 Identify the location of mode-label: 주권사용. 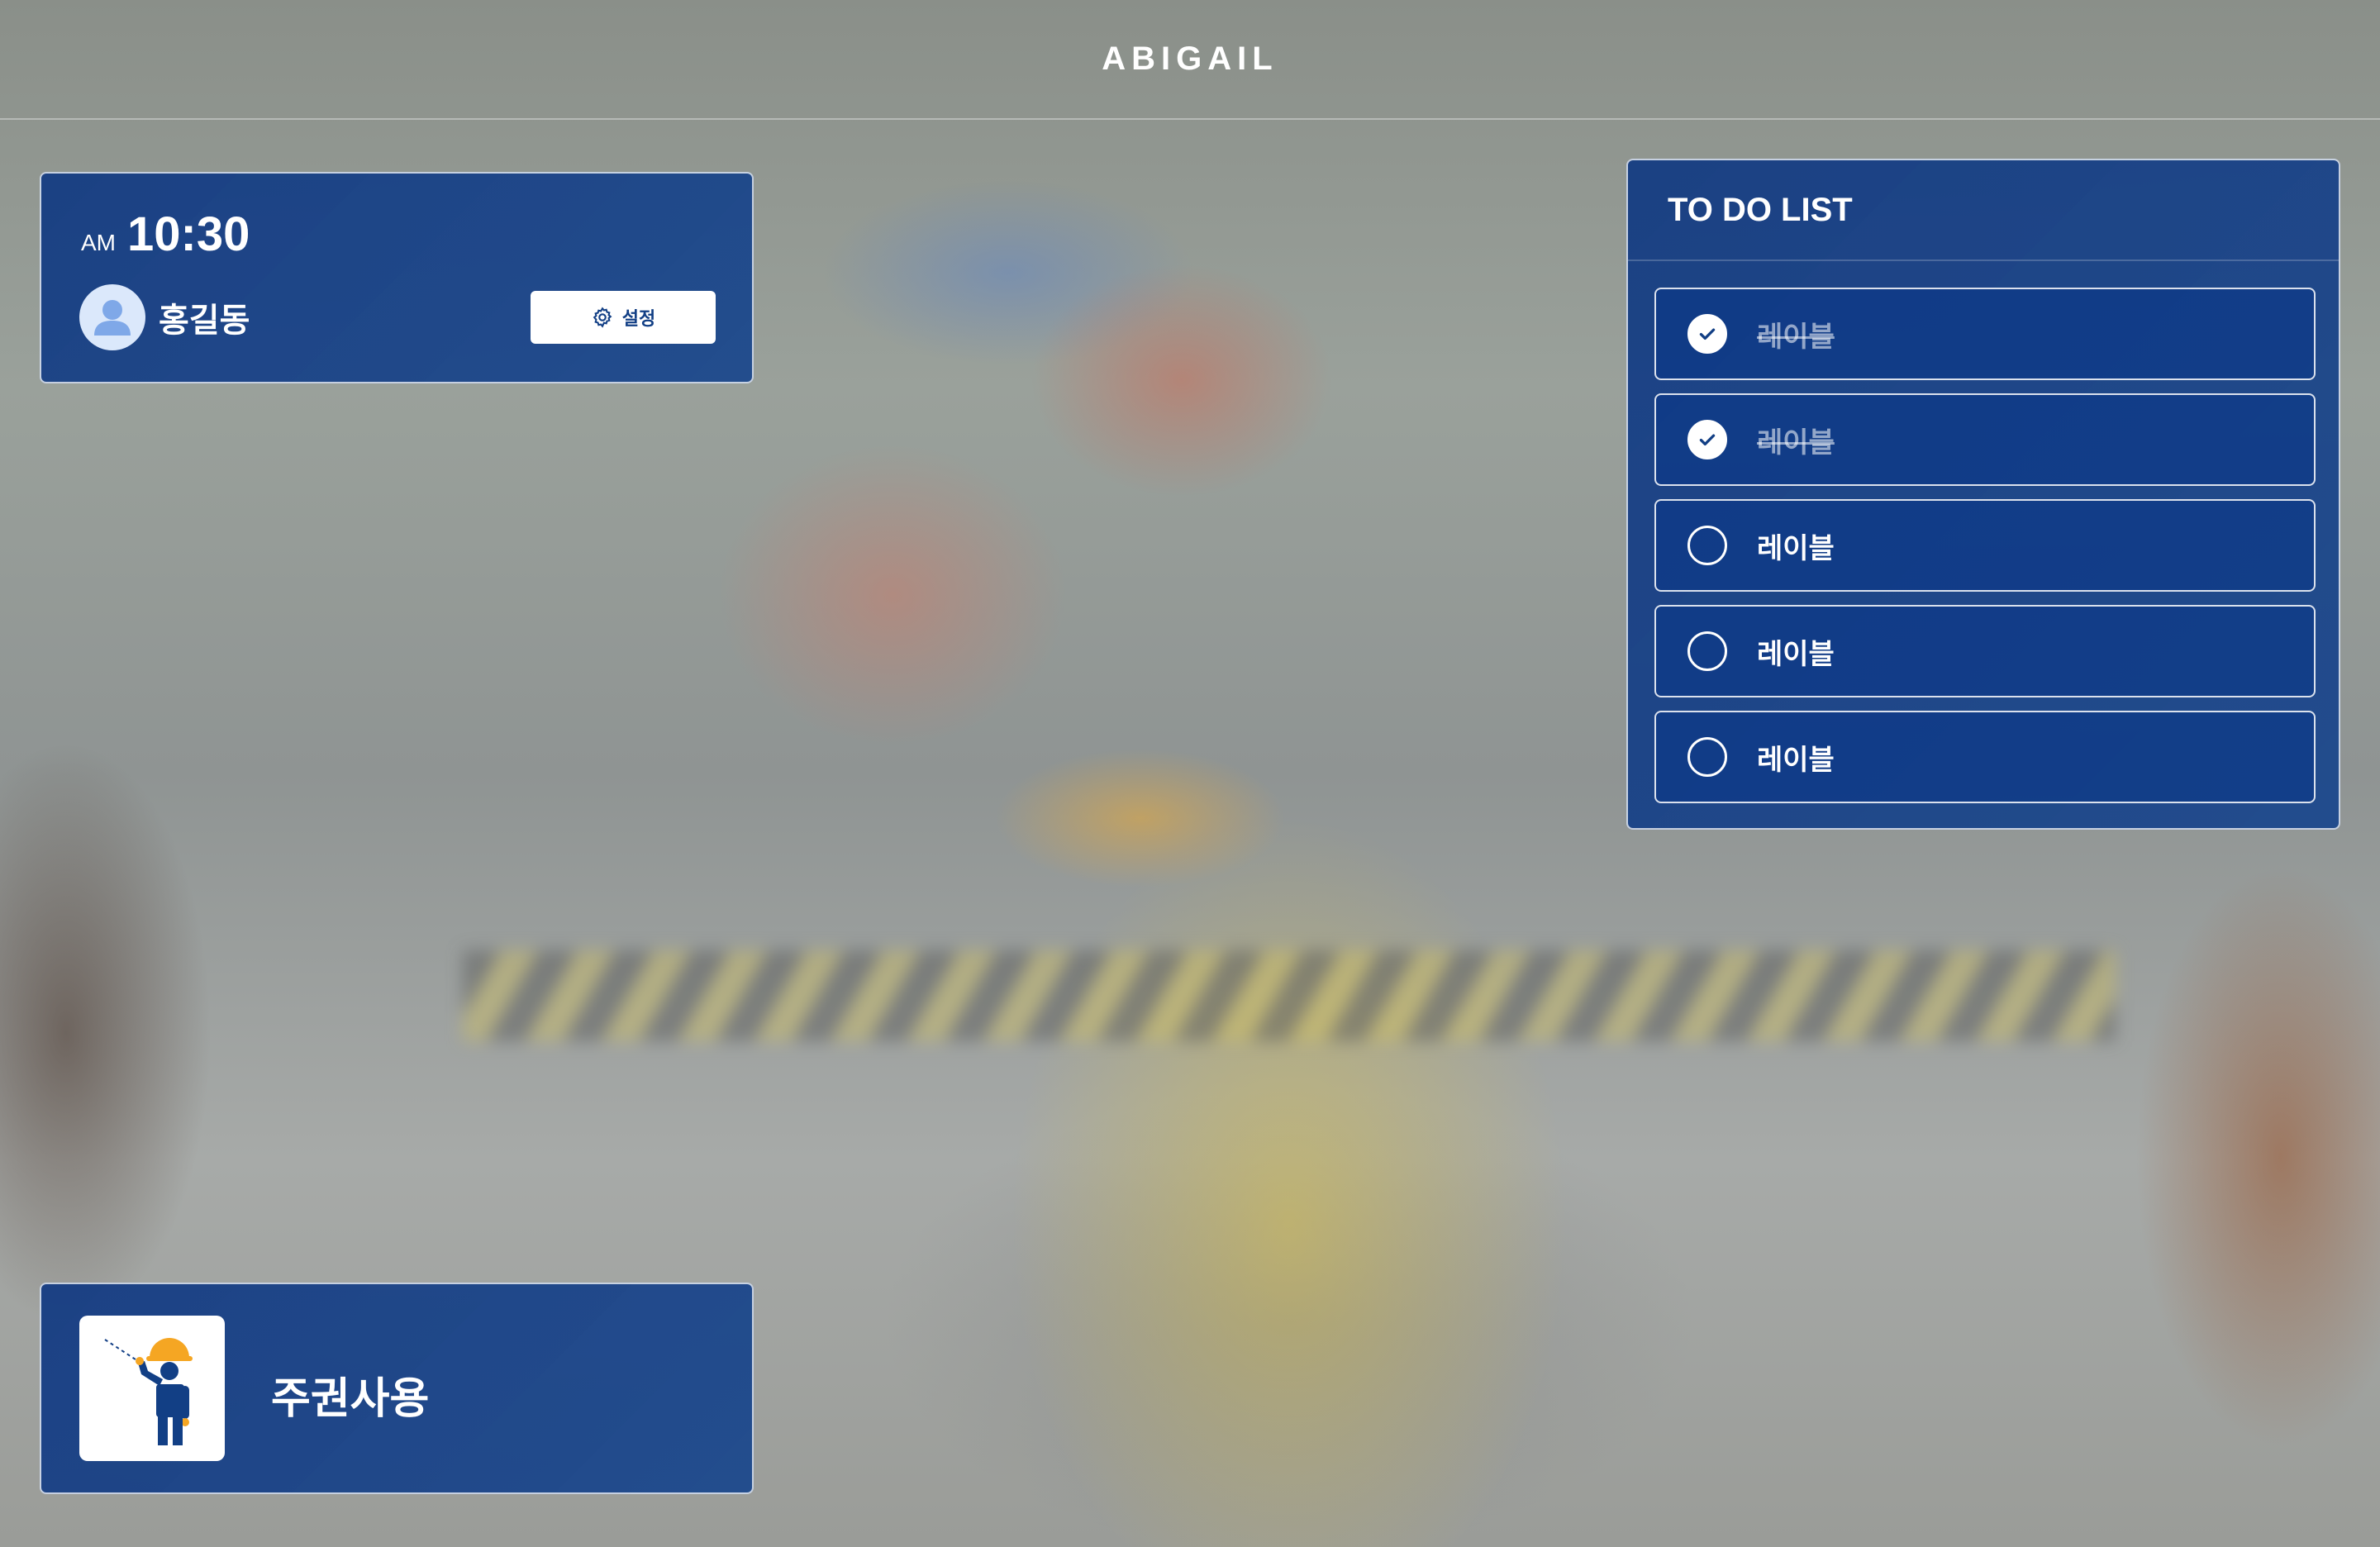
(350, 1399).